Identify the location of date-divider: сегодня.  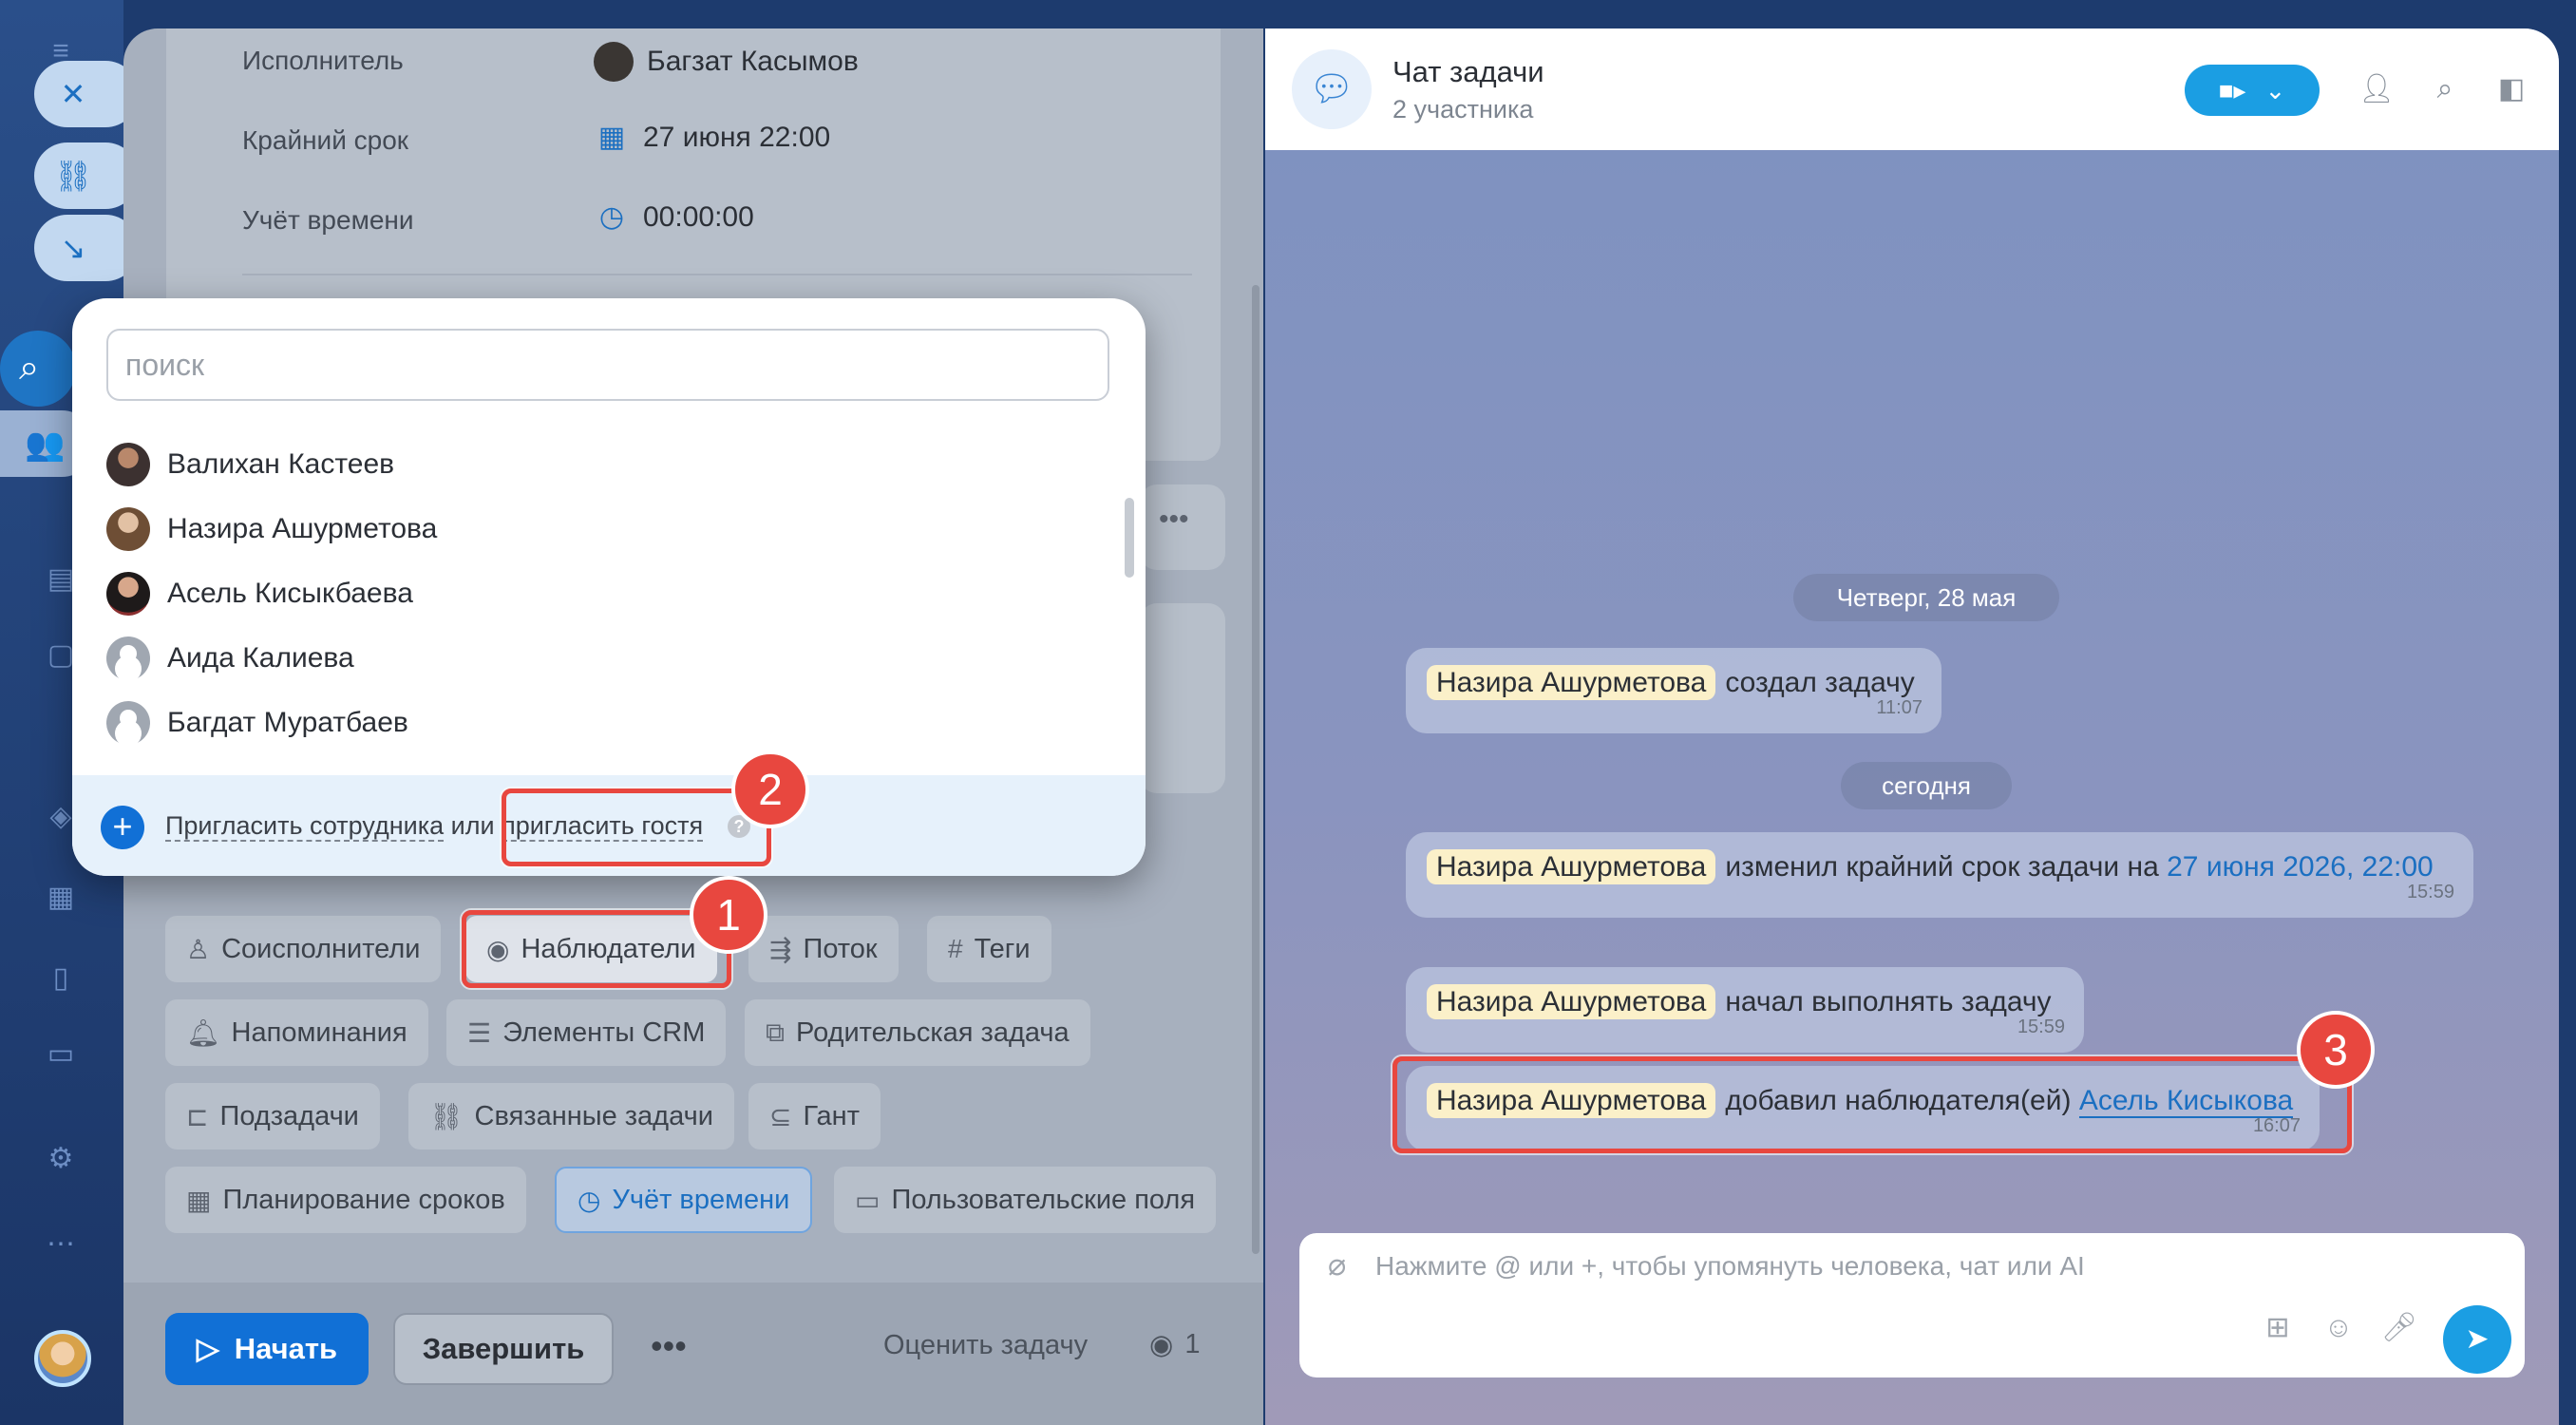
(1926, 785).